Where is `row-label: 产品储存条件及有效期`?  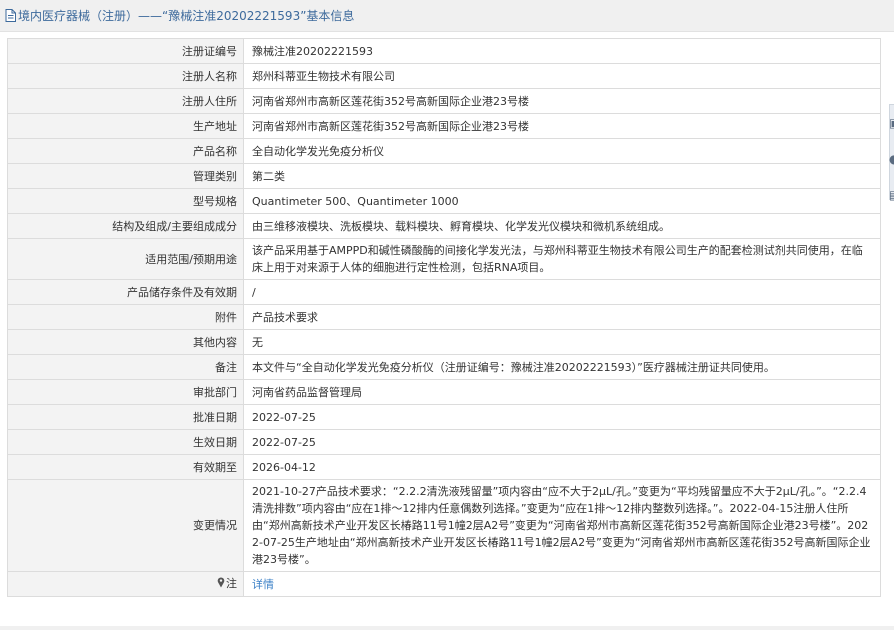
row-label: 产品储存条件及有效期 is located at coordinates (125, 292).